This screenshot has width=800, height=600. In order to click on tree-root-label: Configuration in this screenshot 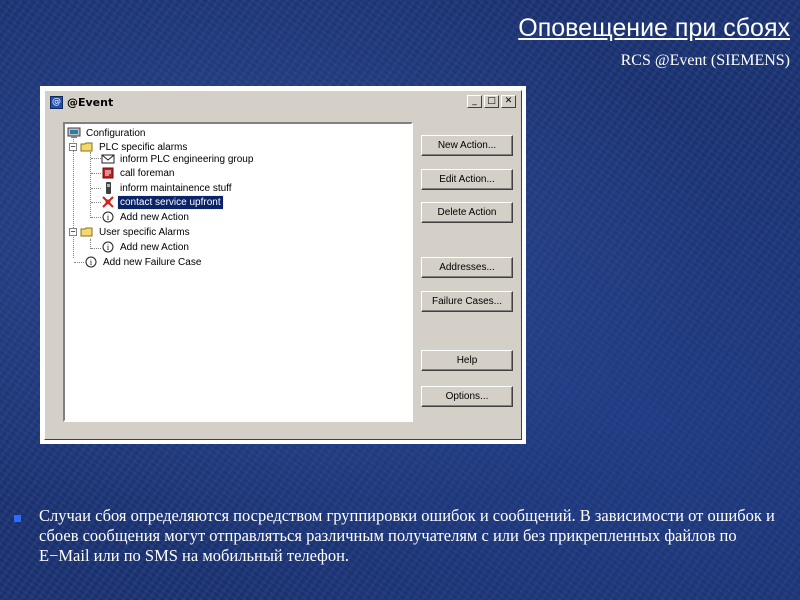, I will do `click(116, 133)`.